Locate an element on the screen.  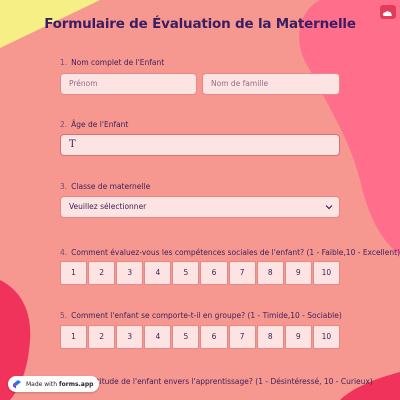
question-3-label: 3. Classe de maternelle is located at coordinates (105, 186).